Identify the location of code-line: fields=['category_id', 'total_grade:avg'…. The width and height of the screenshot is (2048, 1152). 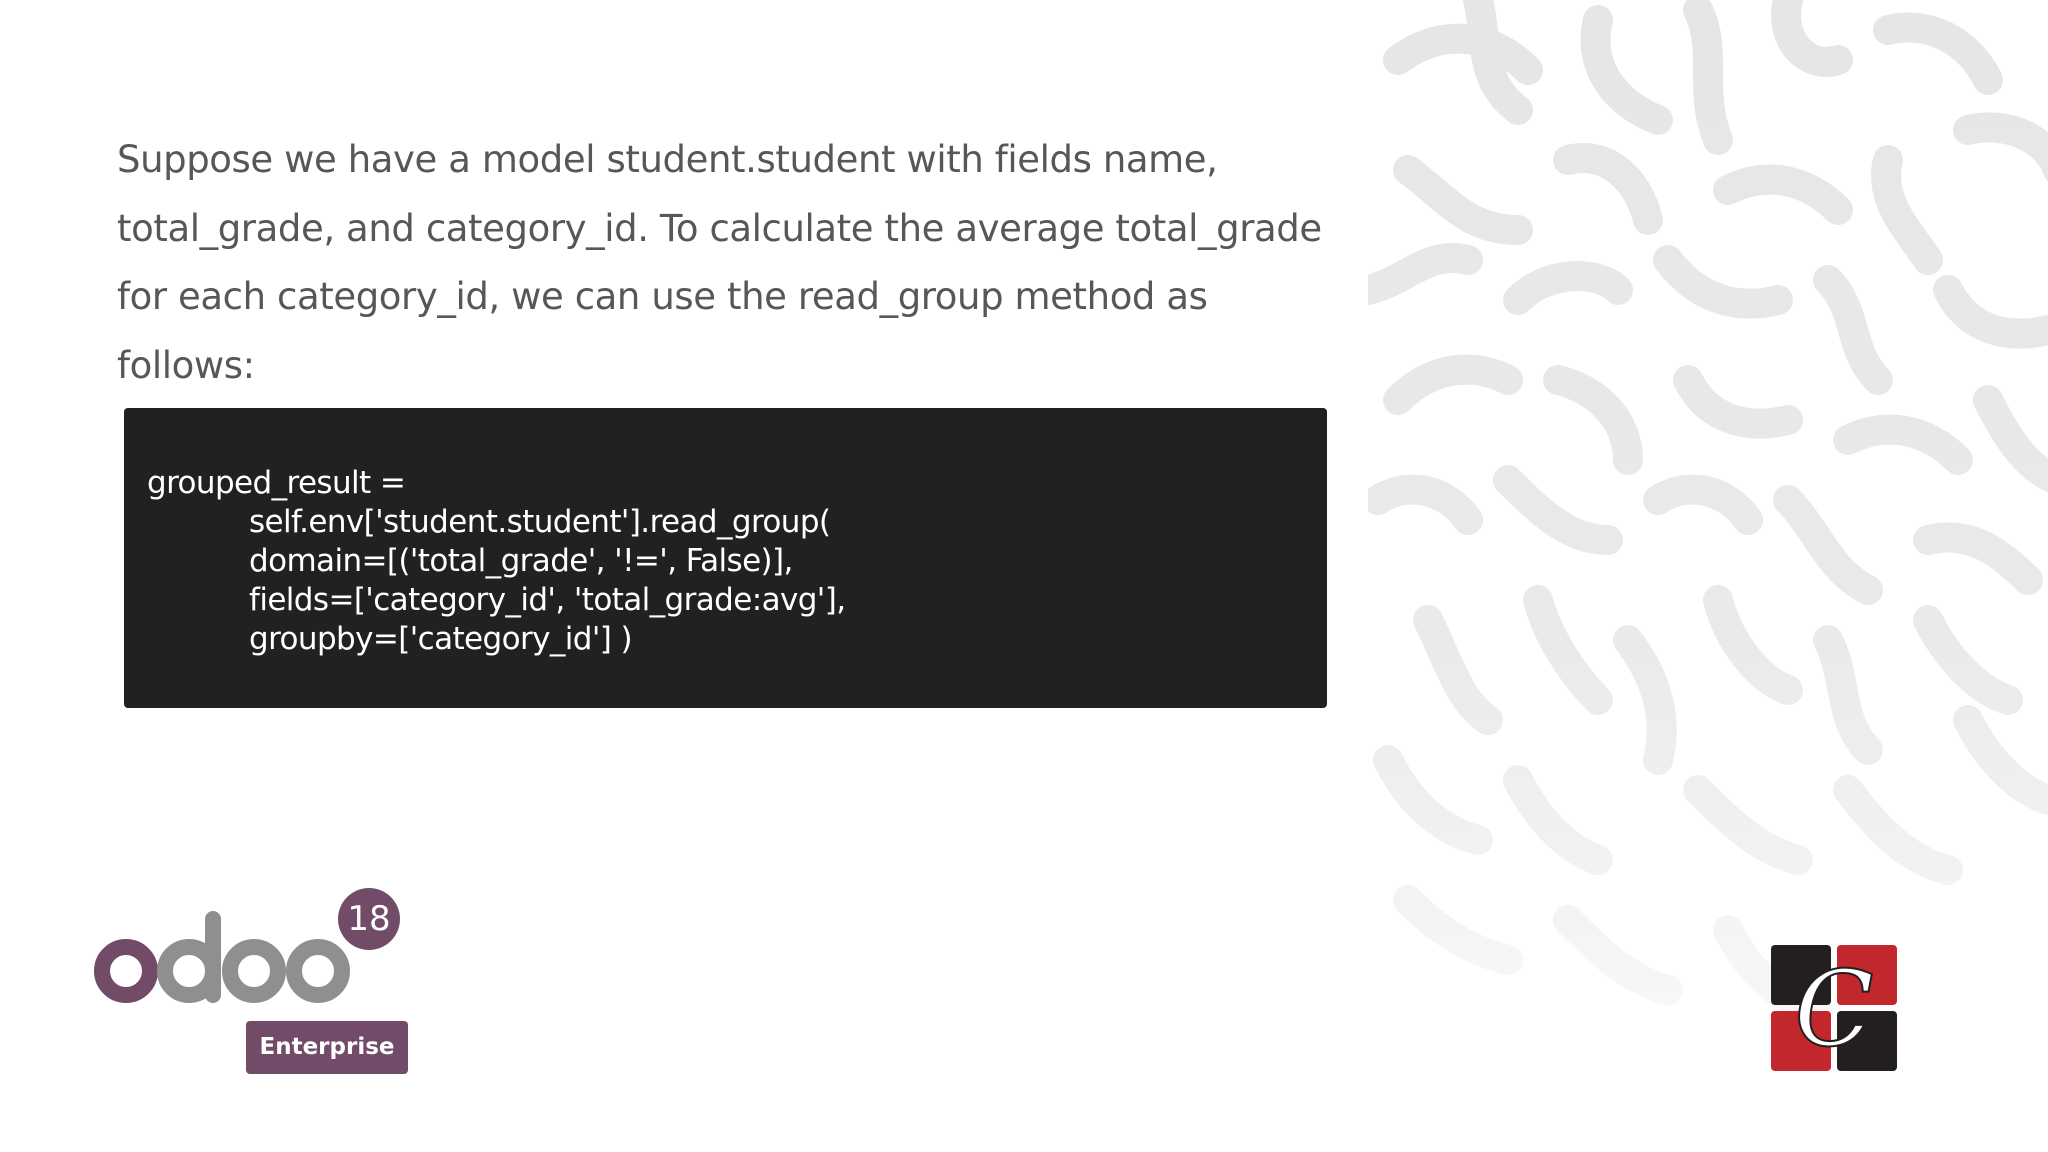
(547, 600).